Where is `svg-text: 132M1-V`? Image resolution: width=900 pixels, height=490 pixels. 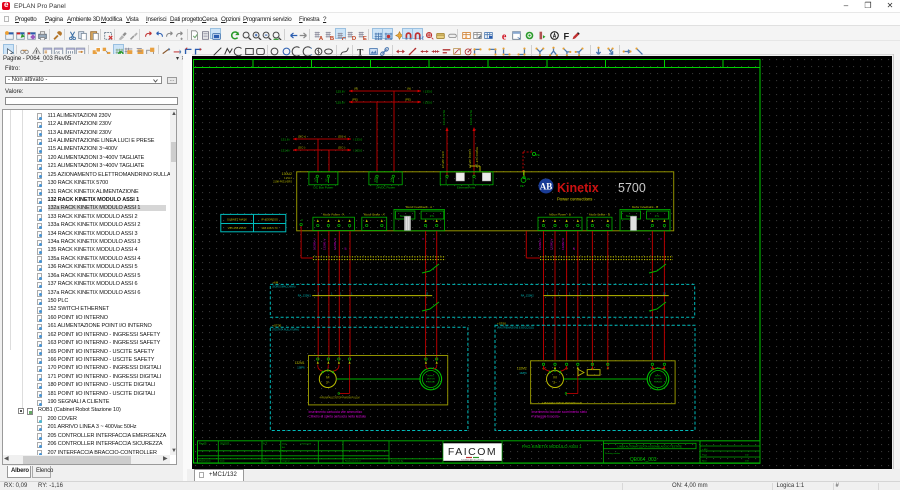
svg-text: 132M1-V is located at coordinates (325, 244).